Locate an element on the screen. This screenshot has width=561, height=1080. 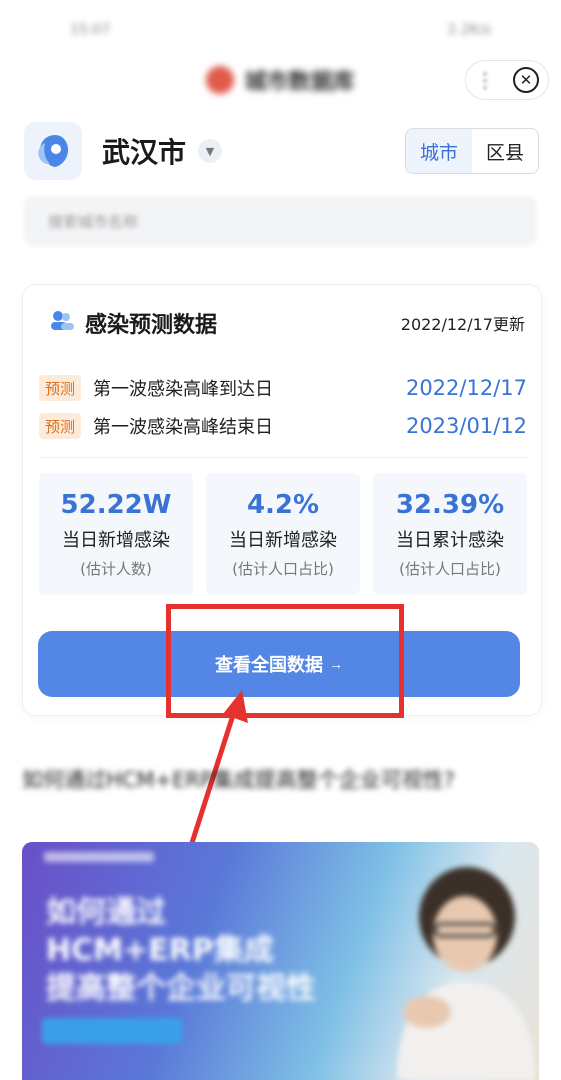
status-time: 15:07 is located at coordinates (90, 30).